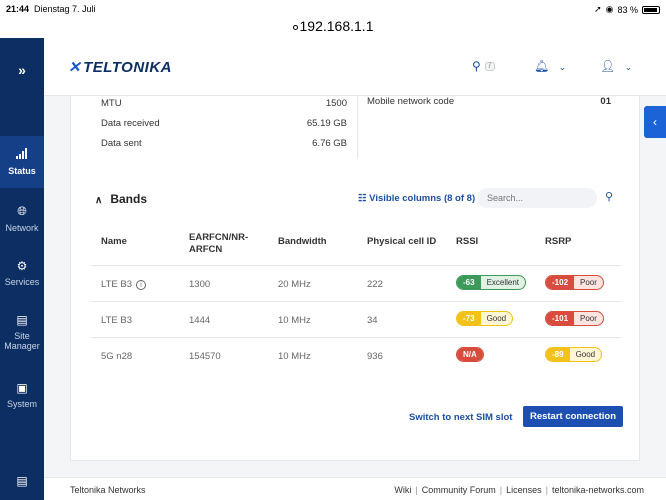  Describe the element at coordinates (224, 244) in the screenshot. I see `column-header-earfcn: EARFCN/NR-ARFCN` at that location.